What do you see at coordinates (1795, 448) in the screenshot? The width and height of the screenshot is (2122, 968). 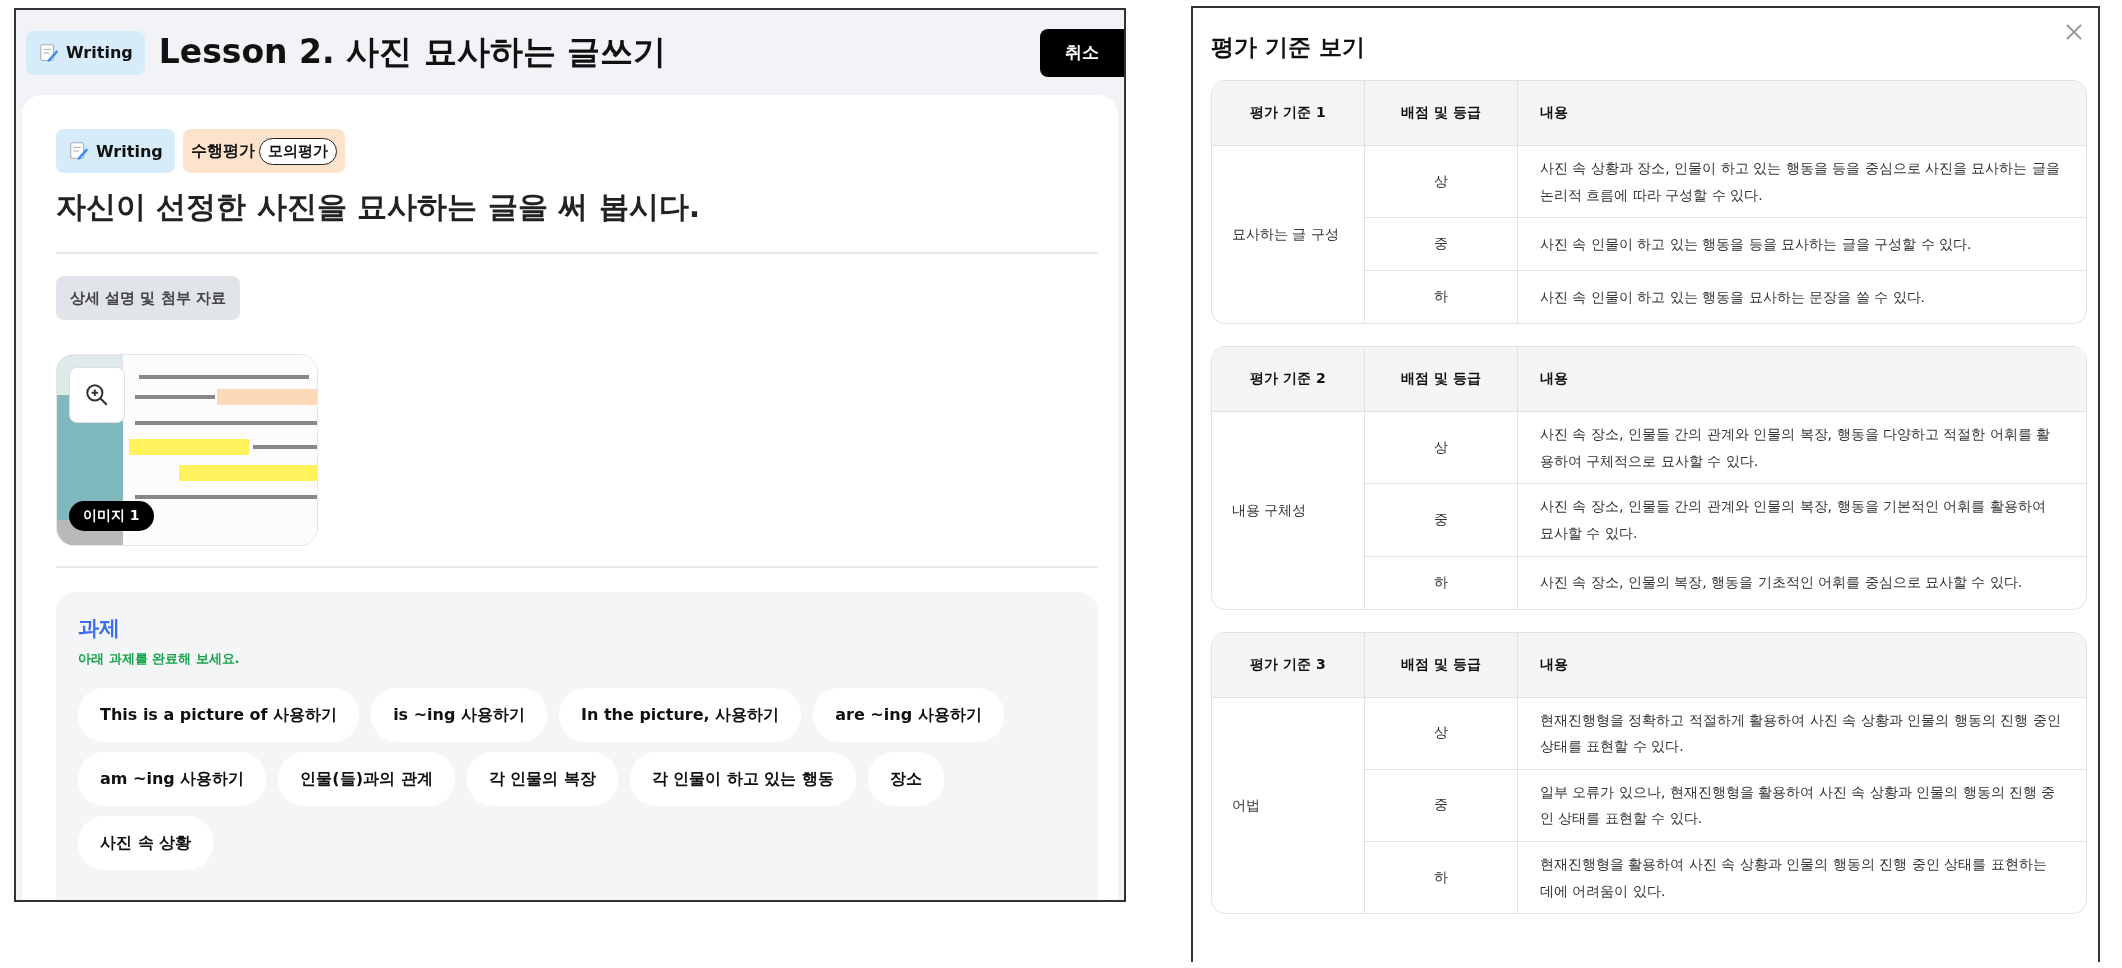 I see `table-cell-text: 사진 속 장소, 인물들 간의 관계와 인물의 복장, 행동을 다양하고 적절한 어휘를 활용하여 구체적으로 묘사할 수 있다.` at bounding box center [1795, 448].